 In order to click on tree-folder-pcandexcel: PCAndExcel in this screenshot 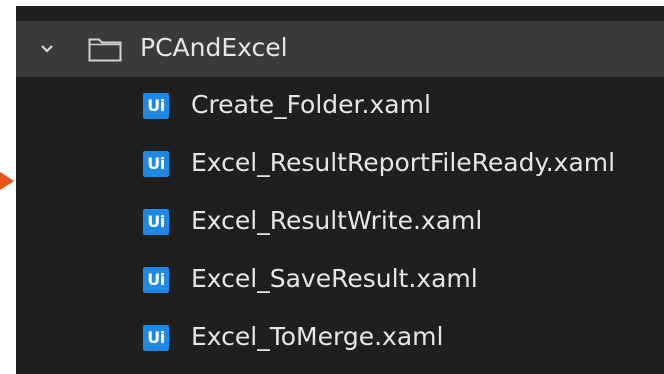, I will do `click(340, 49)`.